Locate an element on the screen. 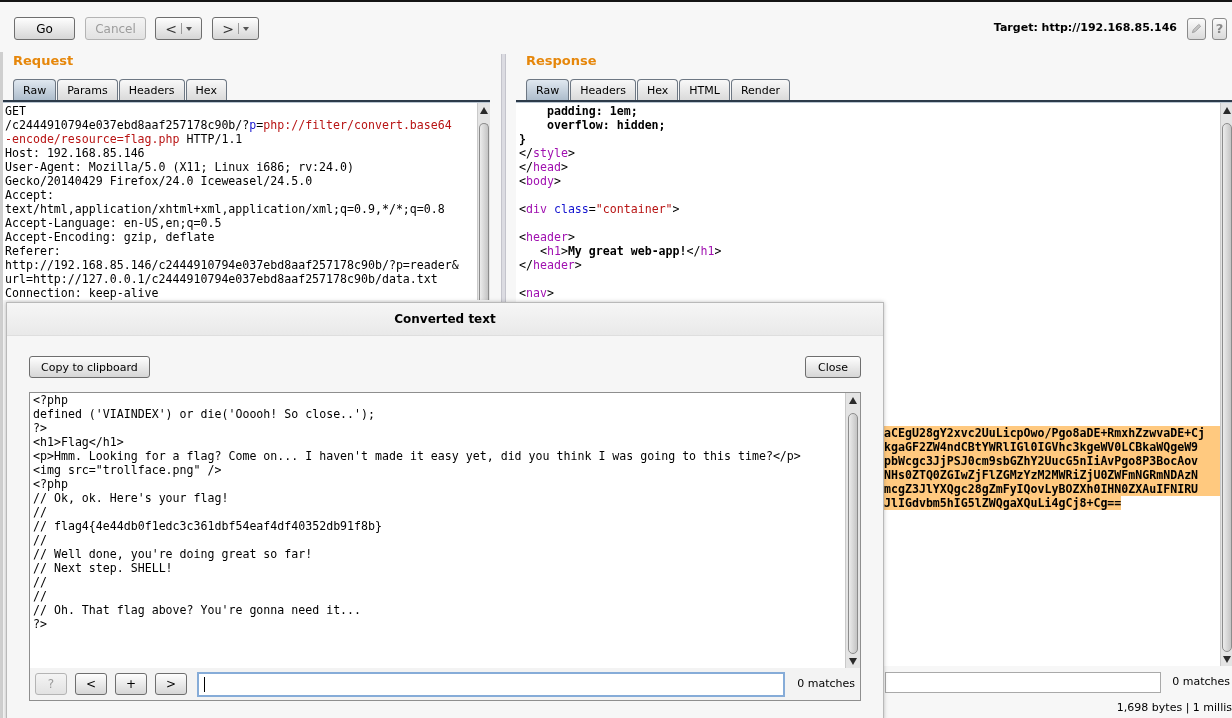 This screenshot has height=718, width=1232. request-line: Connection: keep-alive is located at coordinates (82, 293).